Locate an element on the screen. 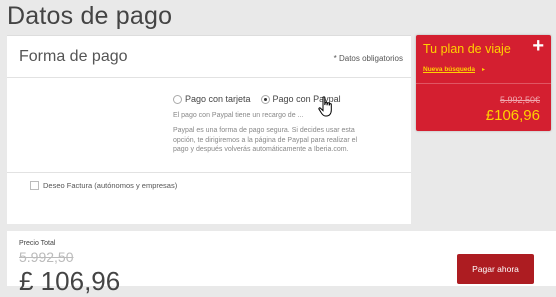 Image resolution: width=556 pixels, height=297 pixels. radio-pay-card: Pago con tarjeta is located at coordinates (212, 99).